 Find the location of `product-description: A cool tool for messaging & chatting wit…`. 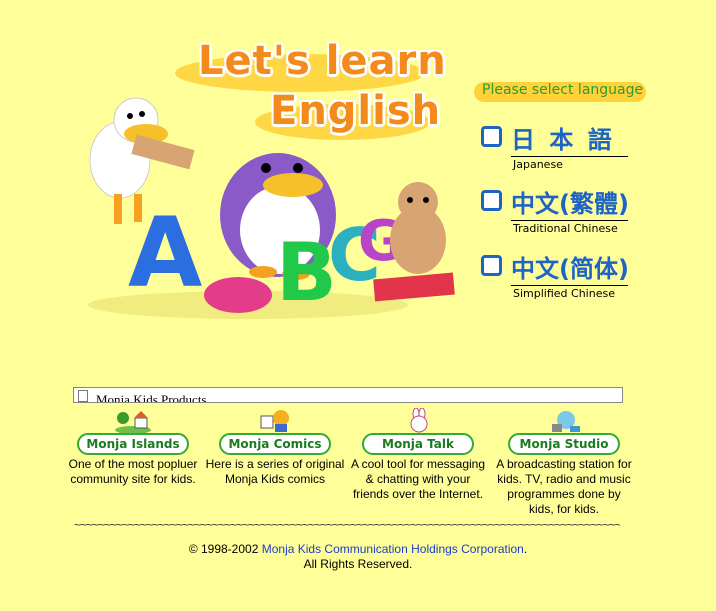

product-description: A cool tool for messaging & chatting wit… is located at coordinates (418, 479).